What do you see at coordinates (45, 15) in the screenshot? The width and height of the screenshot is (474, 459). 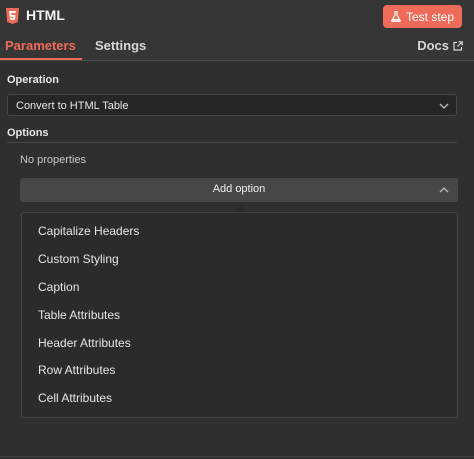 I see `node-title: HTML` at bounding box center [45, 15].